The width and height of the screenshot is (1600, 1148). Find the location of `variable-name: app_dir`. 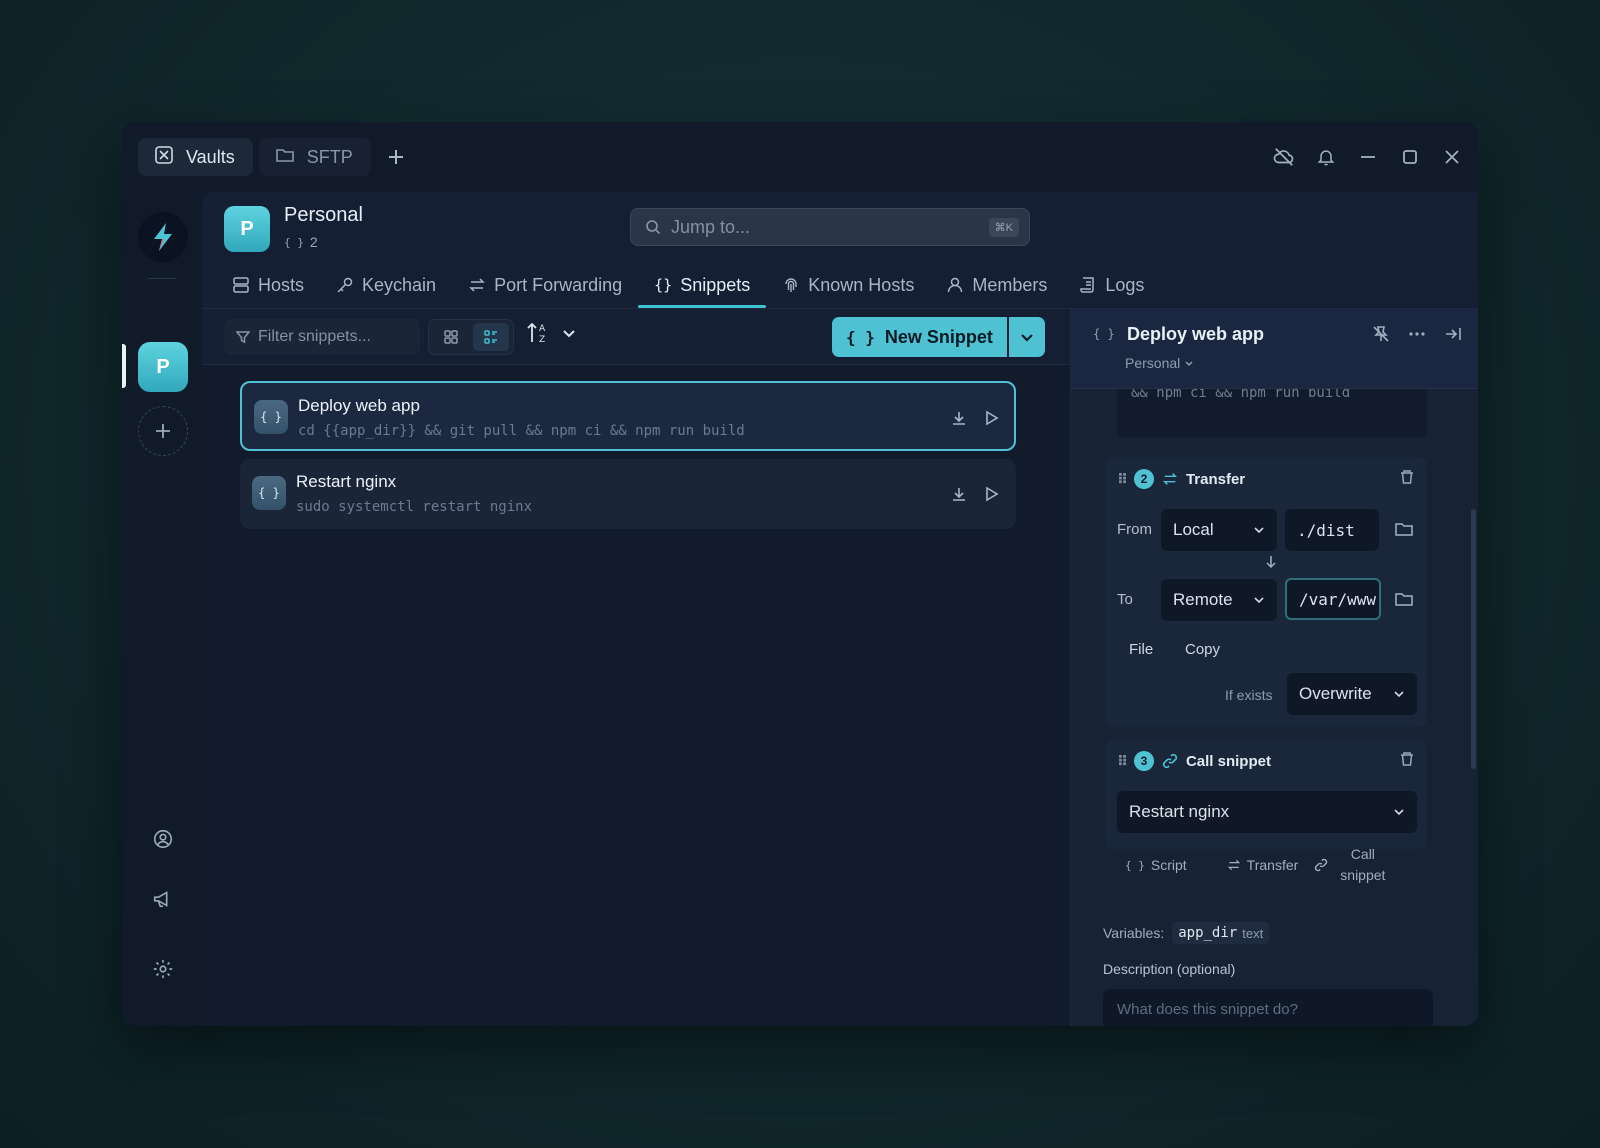

variable-name: app_dir is located at coordinates (1208, 933).